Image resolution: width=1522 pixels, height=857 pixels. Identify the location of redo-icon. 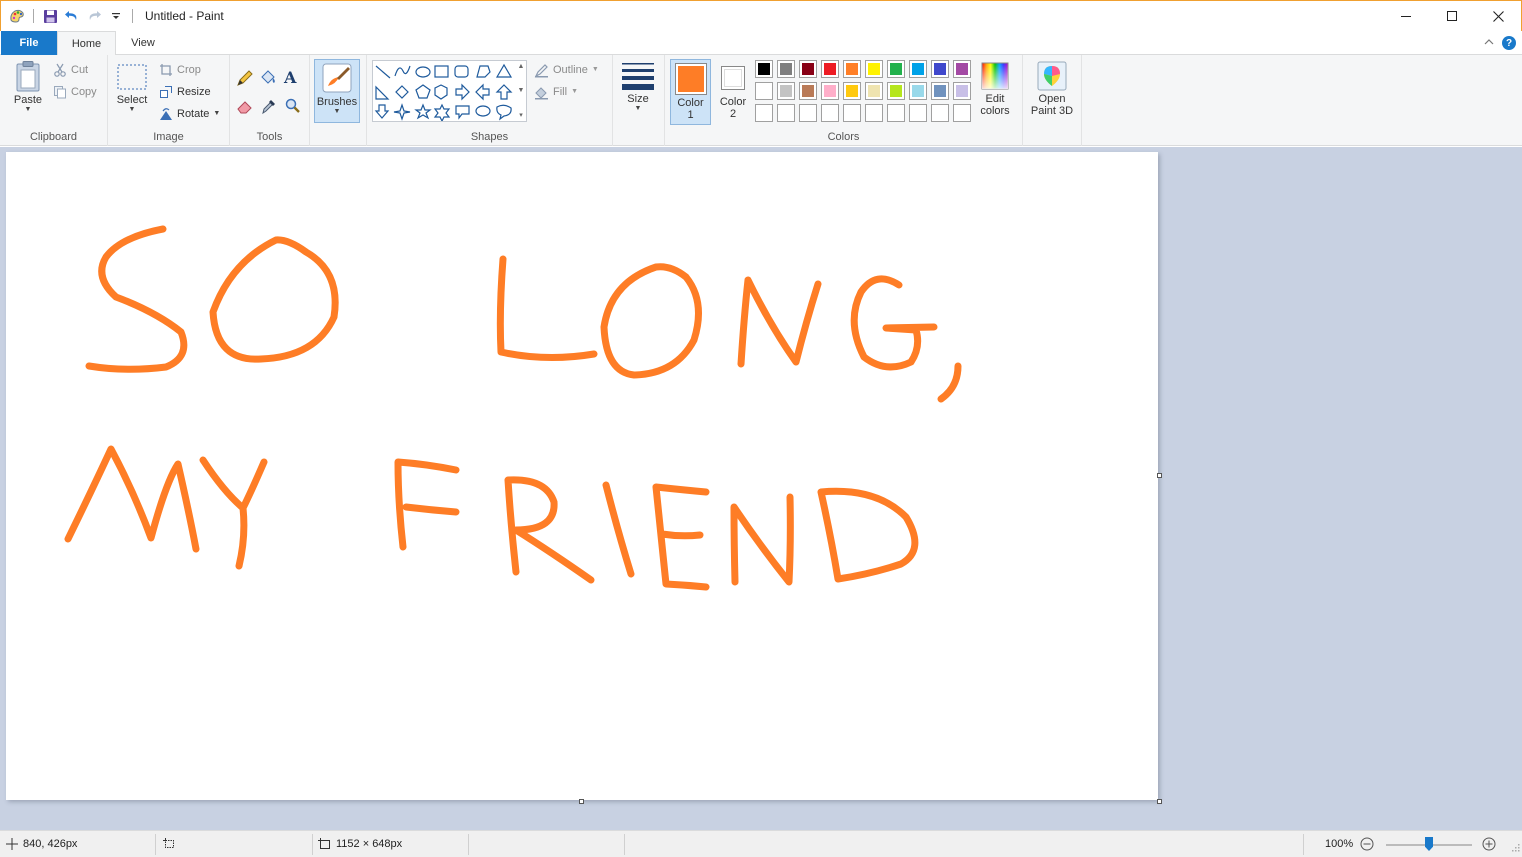
(94, 16).